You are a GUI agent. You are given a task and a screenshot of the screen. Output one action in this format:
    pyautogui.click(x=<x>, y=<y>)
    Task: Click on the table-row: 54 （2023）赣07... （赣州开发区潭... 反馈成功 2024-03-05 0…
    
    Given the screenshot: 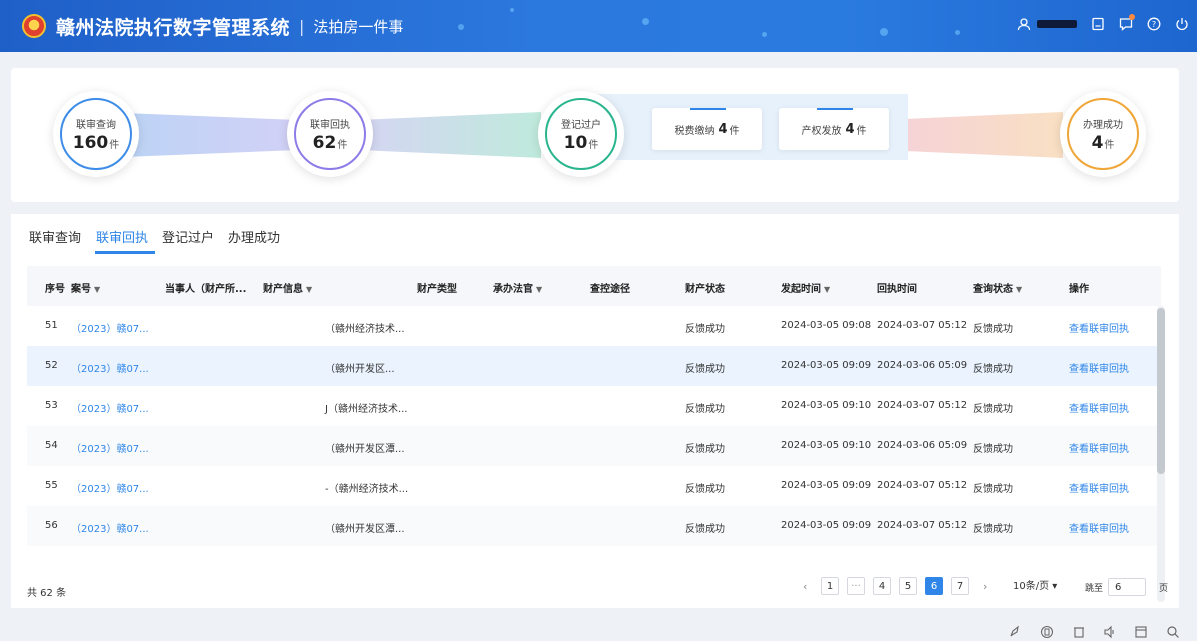 What is the action you would take?
    pyautogui.click(x=594, y=446)
    